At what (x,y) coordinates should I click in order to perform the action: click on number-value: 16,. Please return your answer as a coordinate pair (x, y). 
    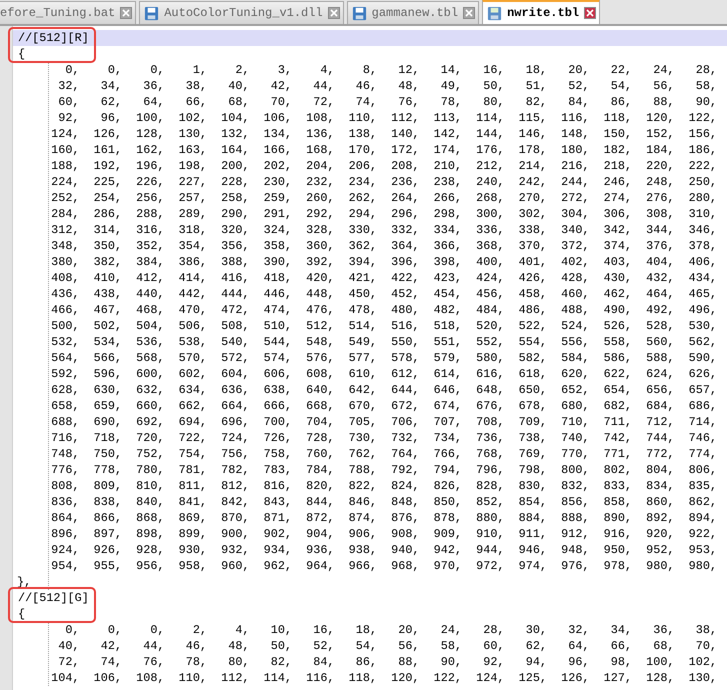
    Looking at the image, I should click on (323, 630).